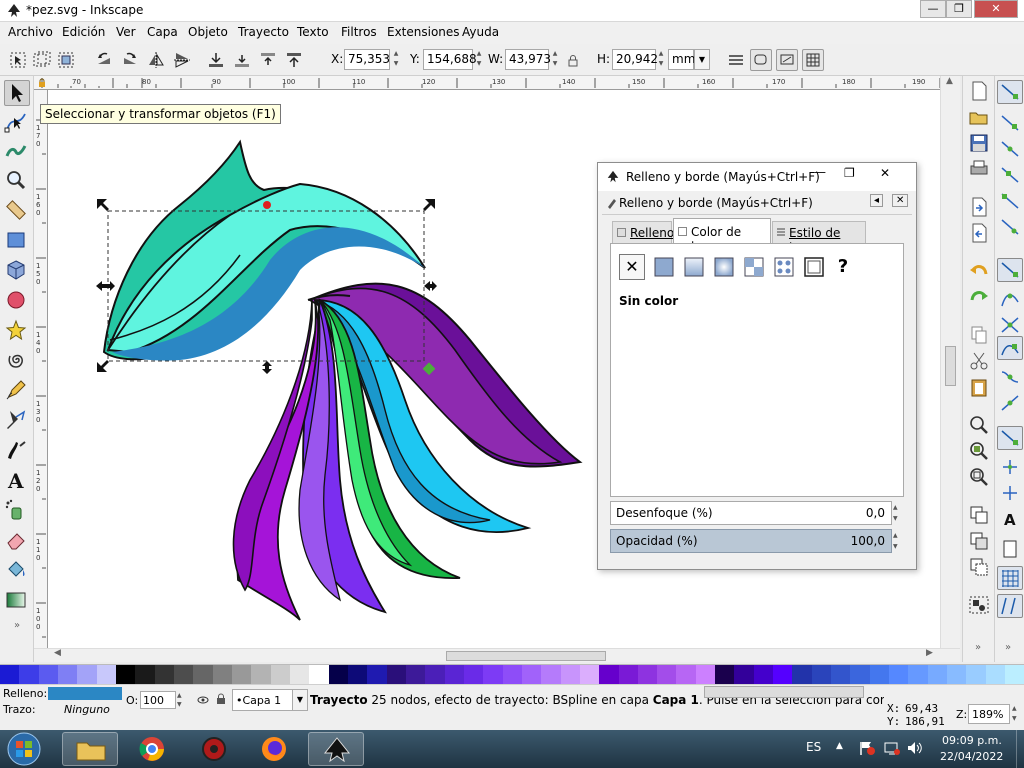  Describe the element at coordinates (17, 181) in the screenshot. I see `zoom-tool` at that location.